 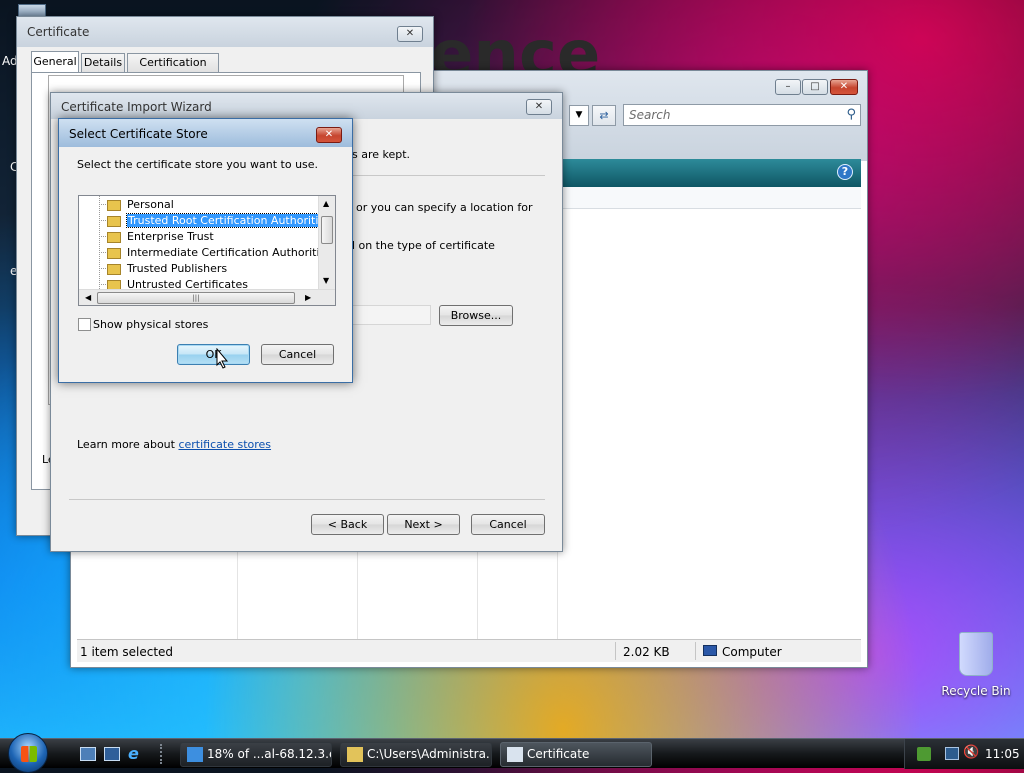 I want to click on quick-launch-switch-icon, so click(x=112, y=754).